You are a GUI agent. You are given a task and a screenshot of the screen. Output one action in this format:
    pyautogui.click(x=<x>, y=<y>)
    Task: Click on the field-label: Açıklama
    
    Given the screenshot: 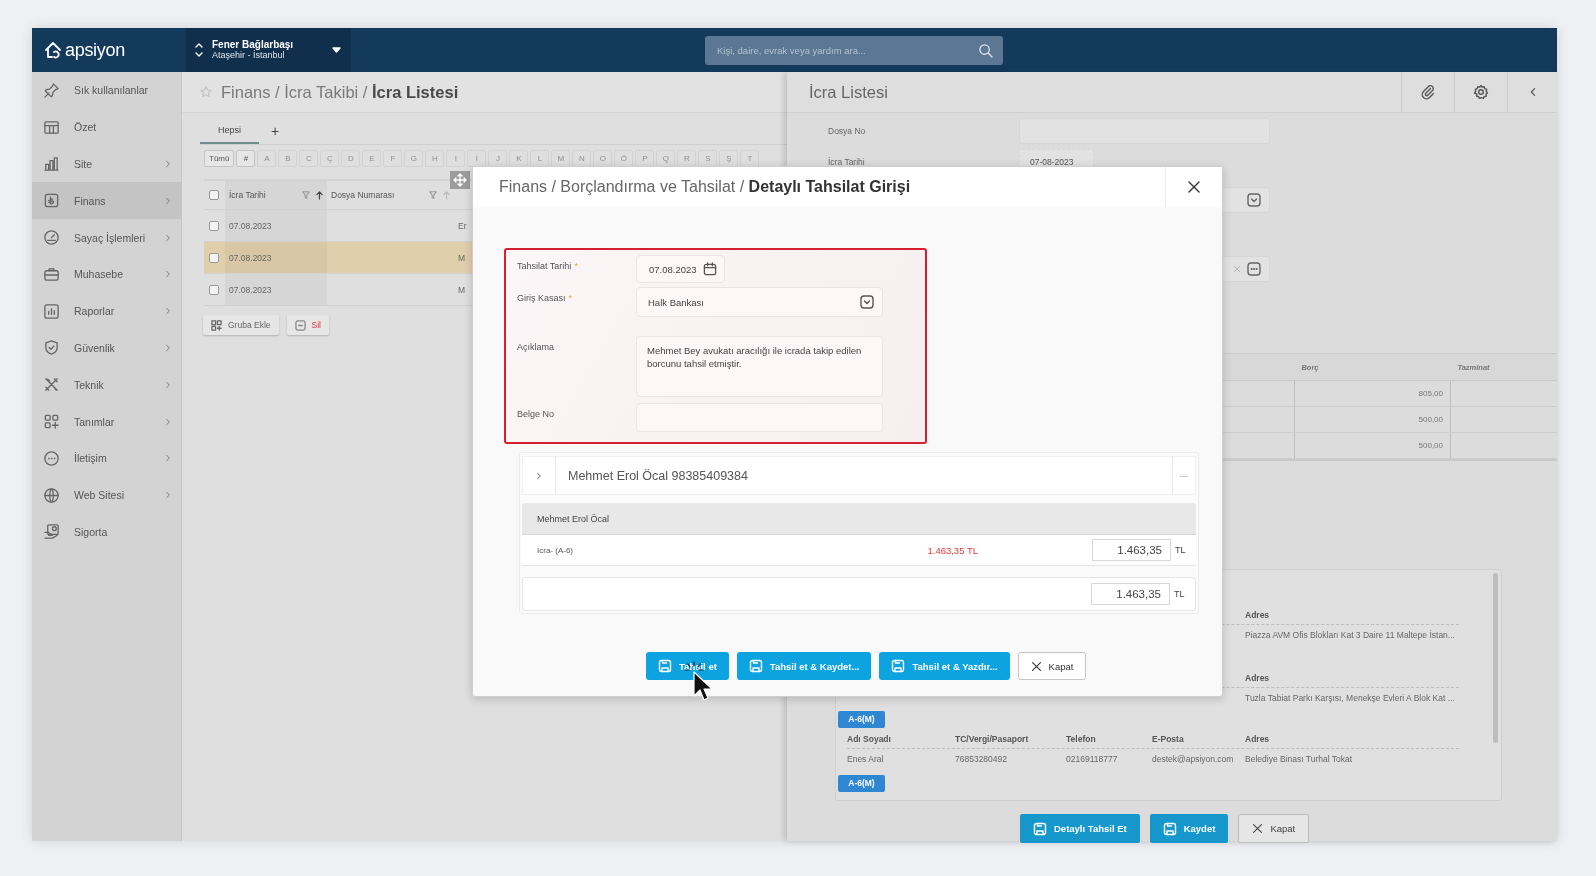 What is the action you would take?
    pyautogui.click(x=535, y=347)
    